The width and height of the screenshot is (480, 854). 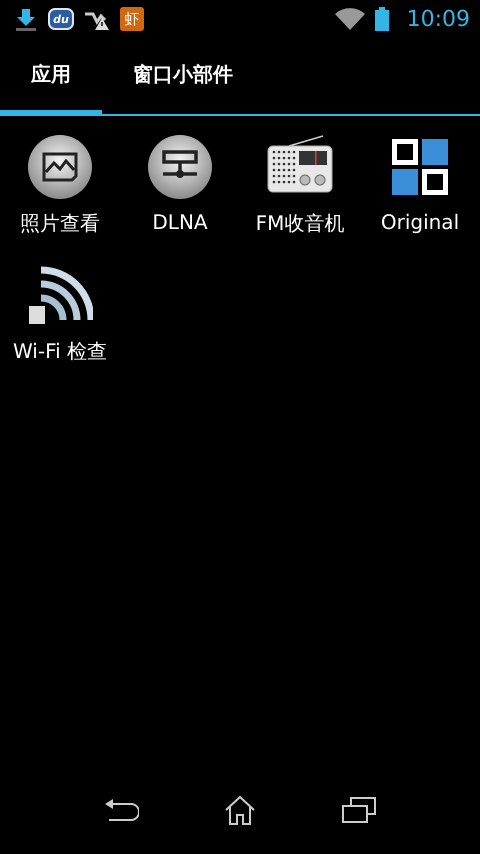 What do you see at coordinates (26, 19) in the screenshot?
I see `download-icon` at bounding box center [26, 19].